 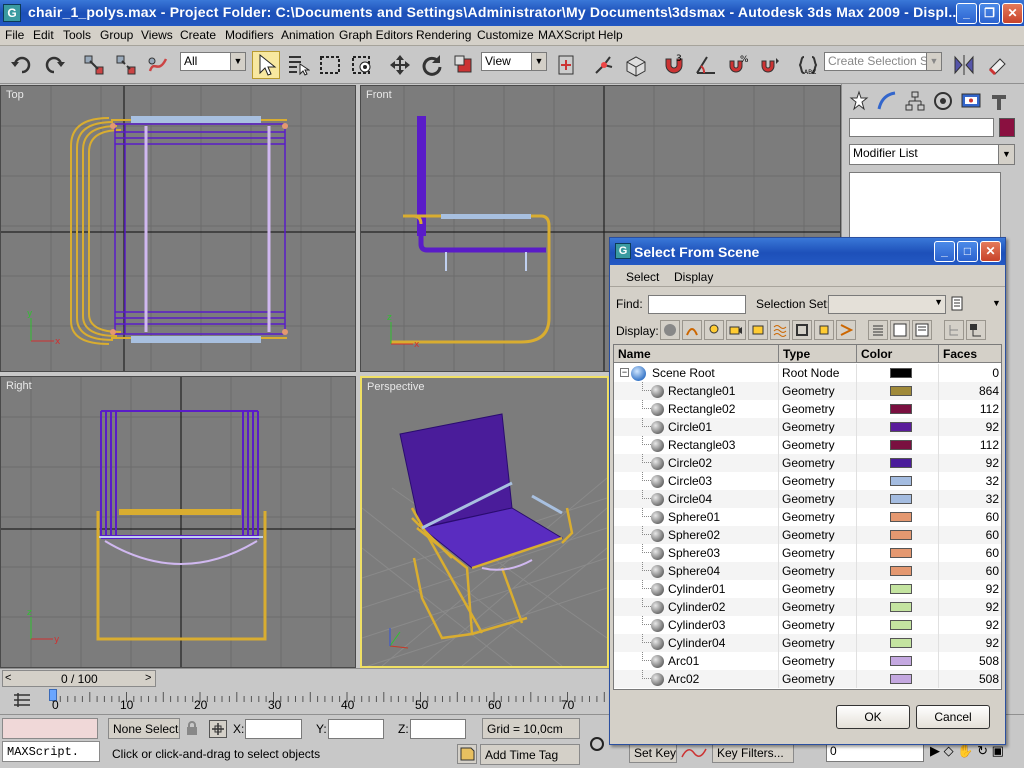 I want to click on chevron-down-icon: ▼, so click(x=996, y=303).